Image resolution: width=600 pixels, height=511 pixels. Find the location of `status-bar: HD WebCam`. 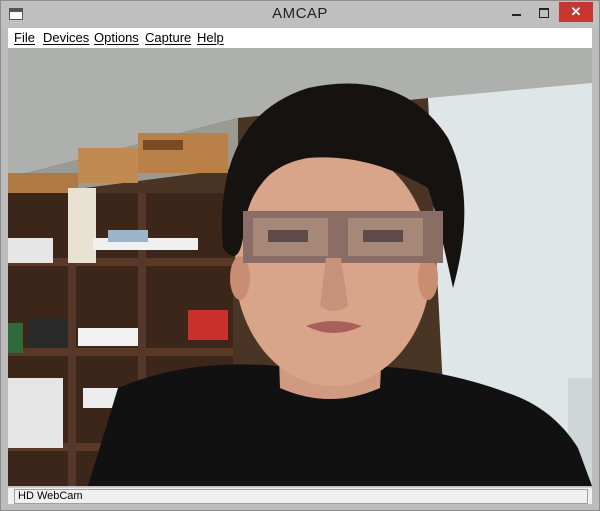

status-bar: HD WebCam is located at coordinates (300, 495).